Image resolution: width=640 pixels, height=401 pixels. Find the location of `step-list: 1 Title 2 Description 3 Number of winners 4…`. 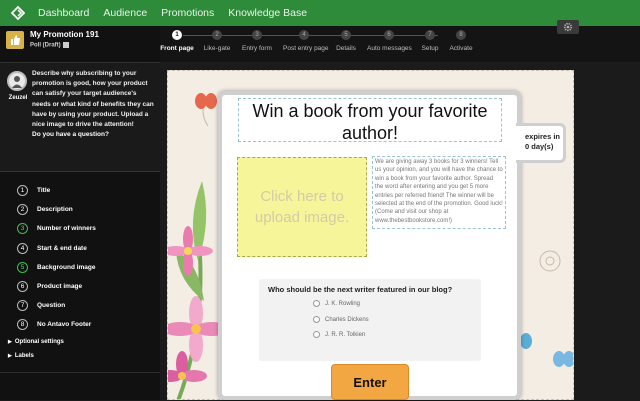

step-list: 1 Title 2 Description 3 Number of winners 4… is located at coordinates (80, 258).